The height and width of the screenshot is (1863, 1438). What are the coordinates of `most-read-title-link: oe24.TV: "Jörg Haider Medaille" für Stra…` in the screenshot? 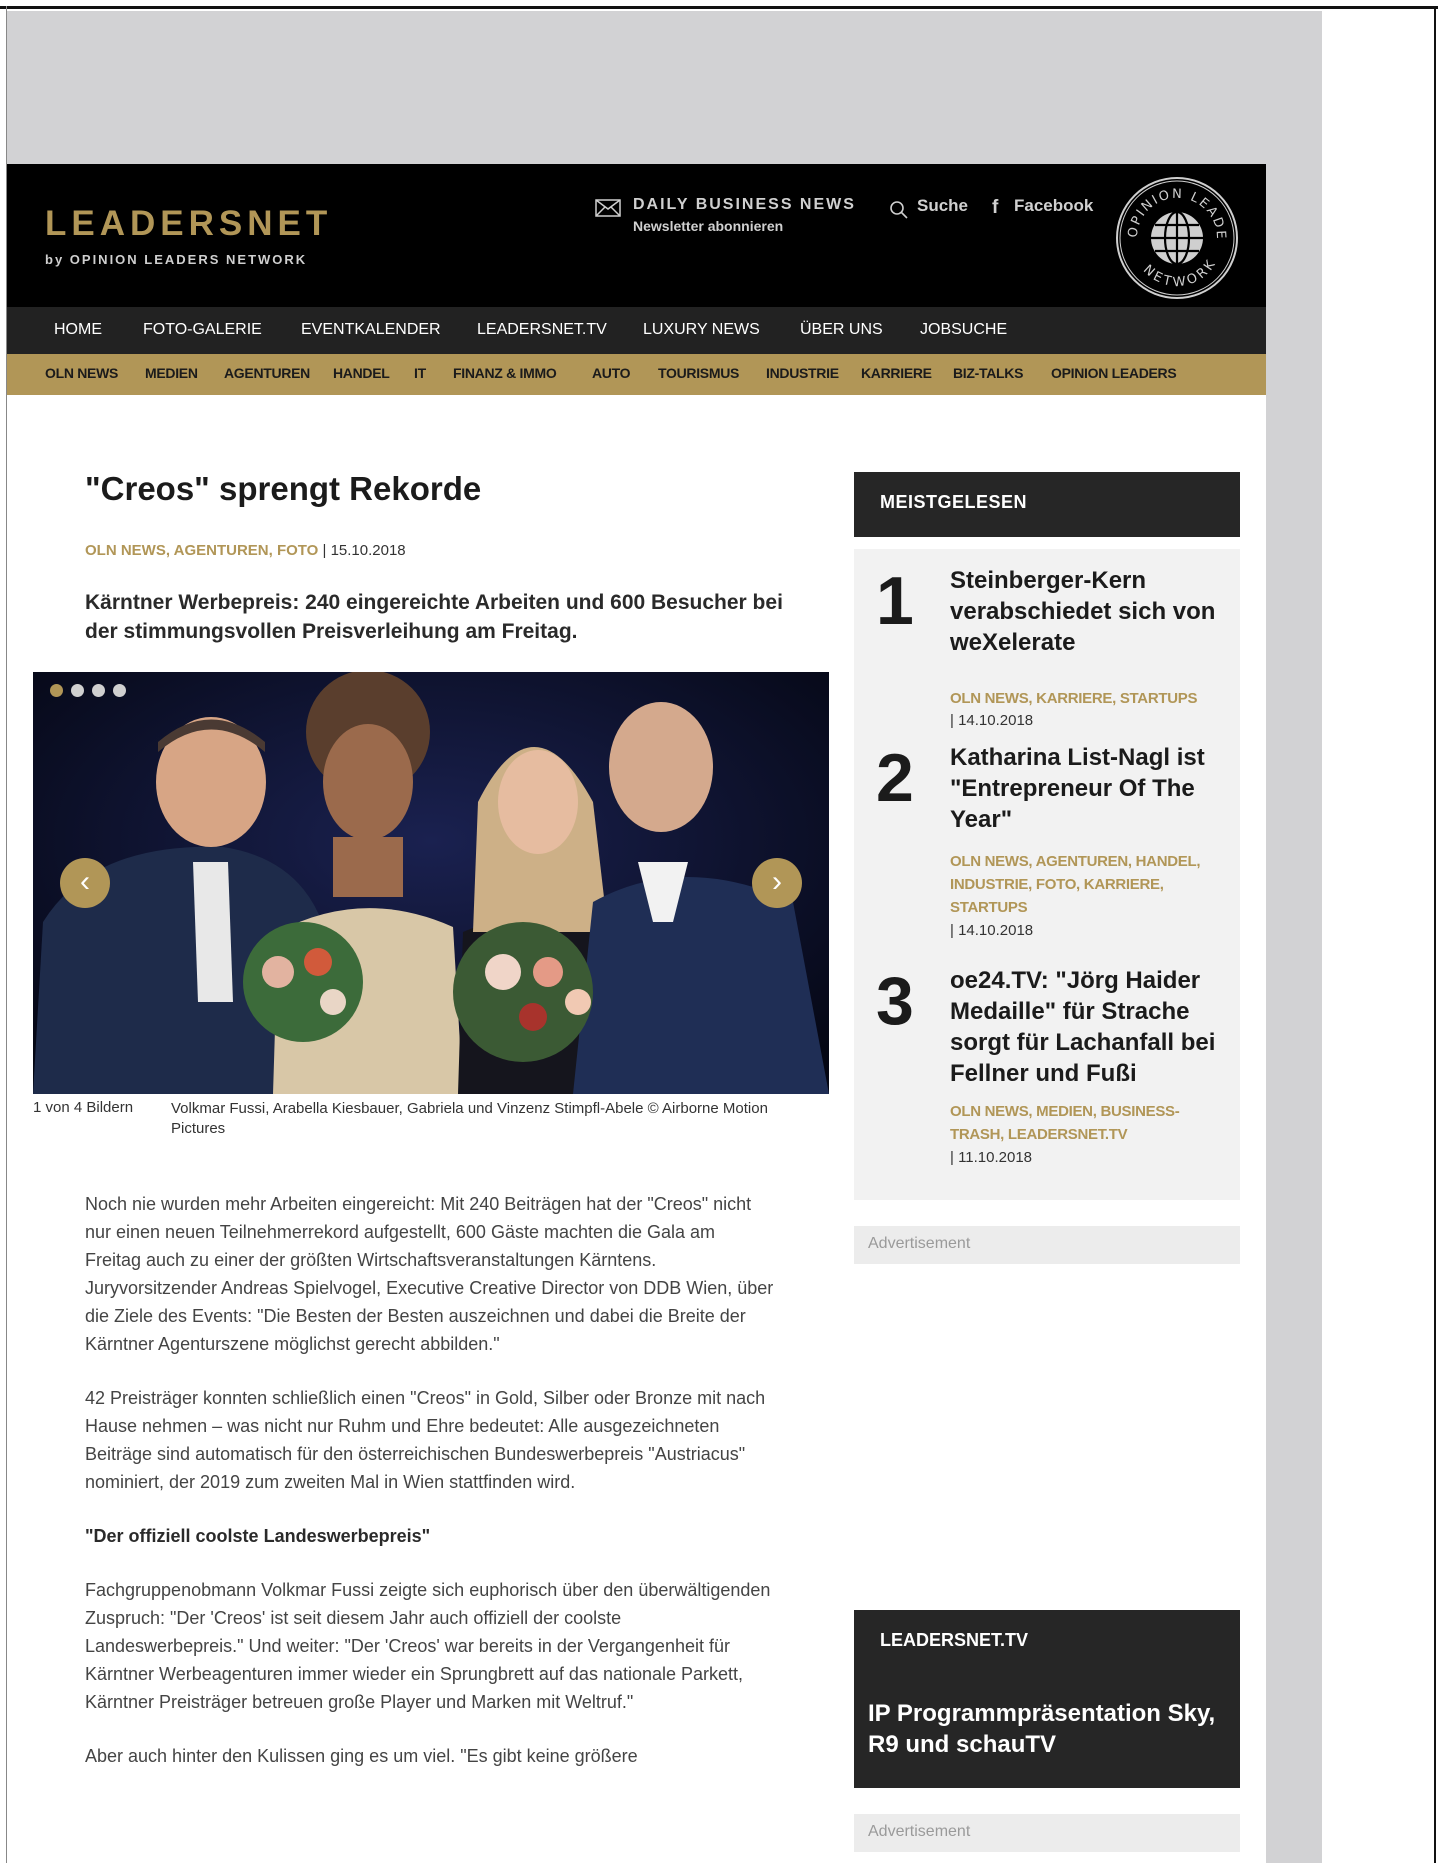 It's located at (1090, 1027).